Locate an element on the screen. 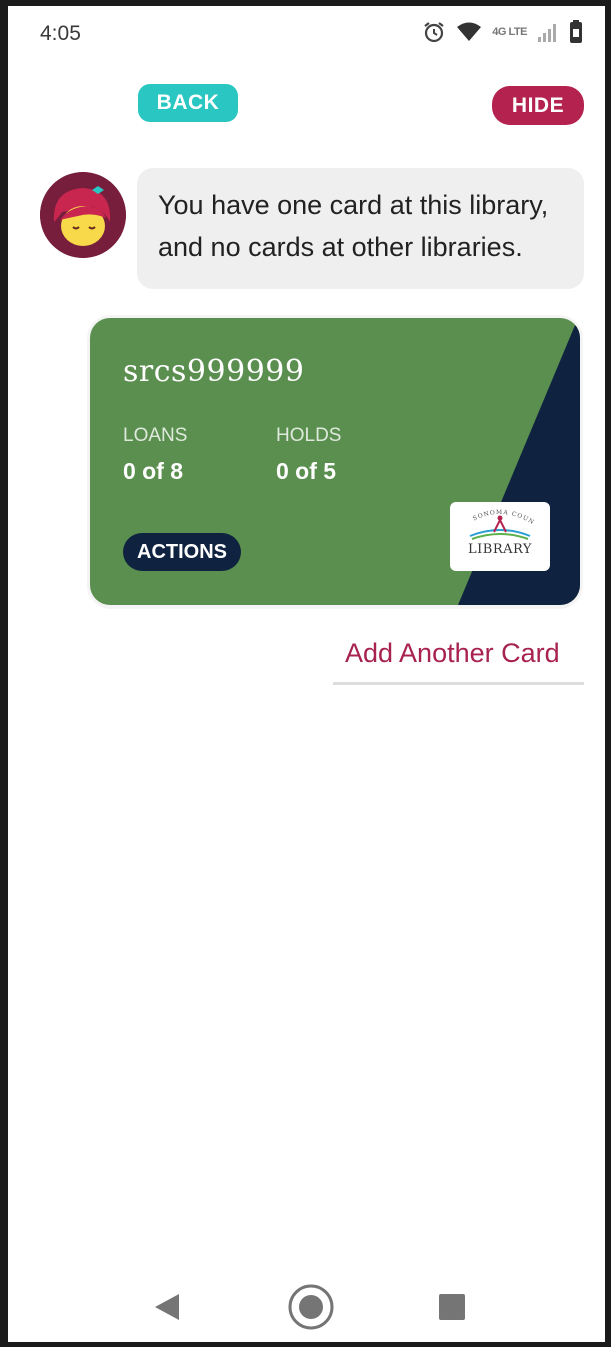 The height and width of the screenshot is (1347, 611). nav-recents-button is located at coordinates (452, 1307).